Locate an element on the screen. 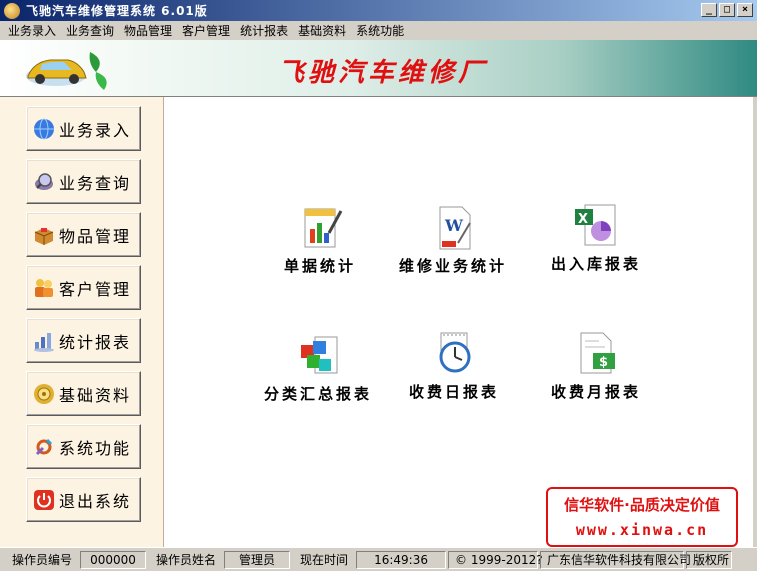 The width and height of the screenshot is (757, 571). banner: 飞驰汽车维修厂 is located at coordinates (378, 68).